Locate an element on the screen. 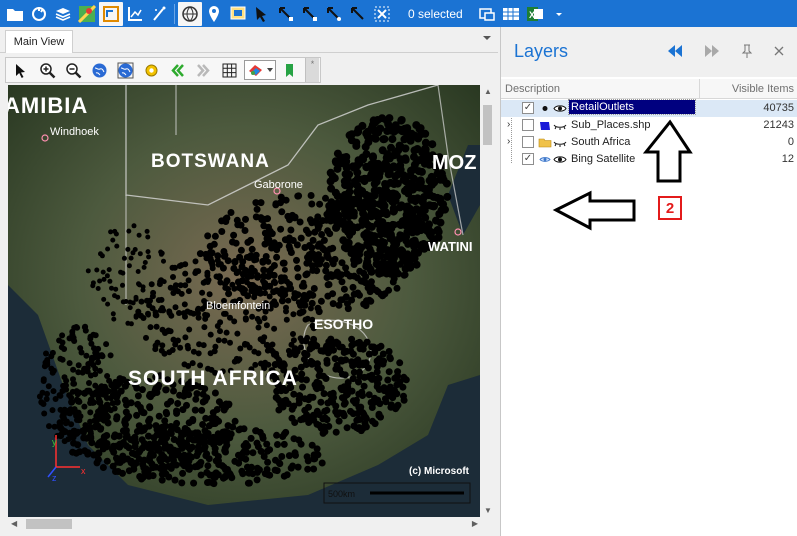 The width and height of the screenshot is (797, 536). folder-icon is located at coordinates (545, 143).